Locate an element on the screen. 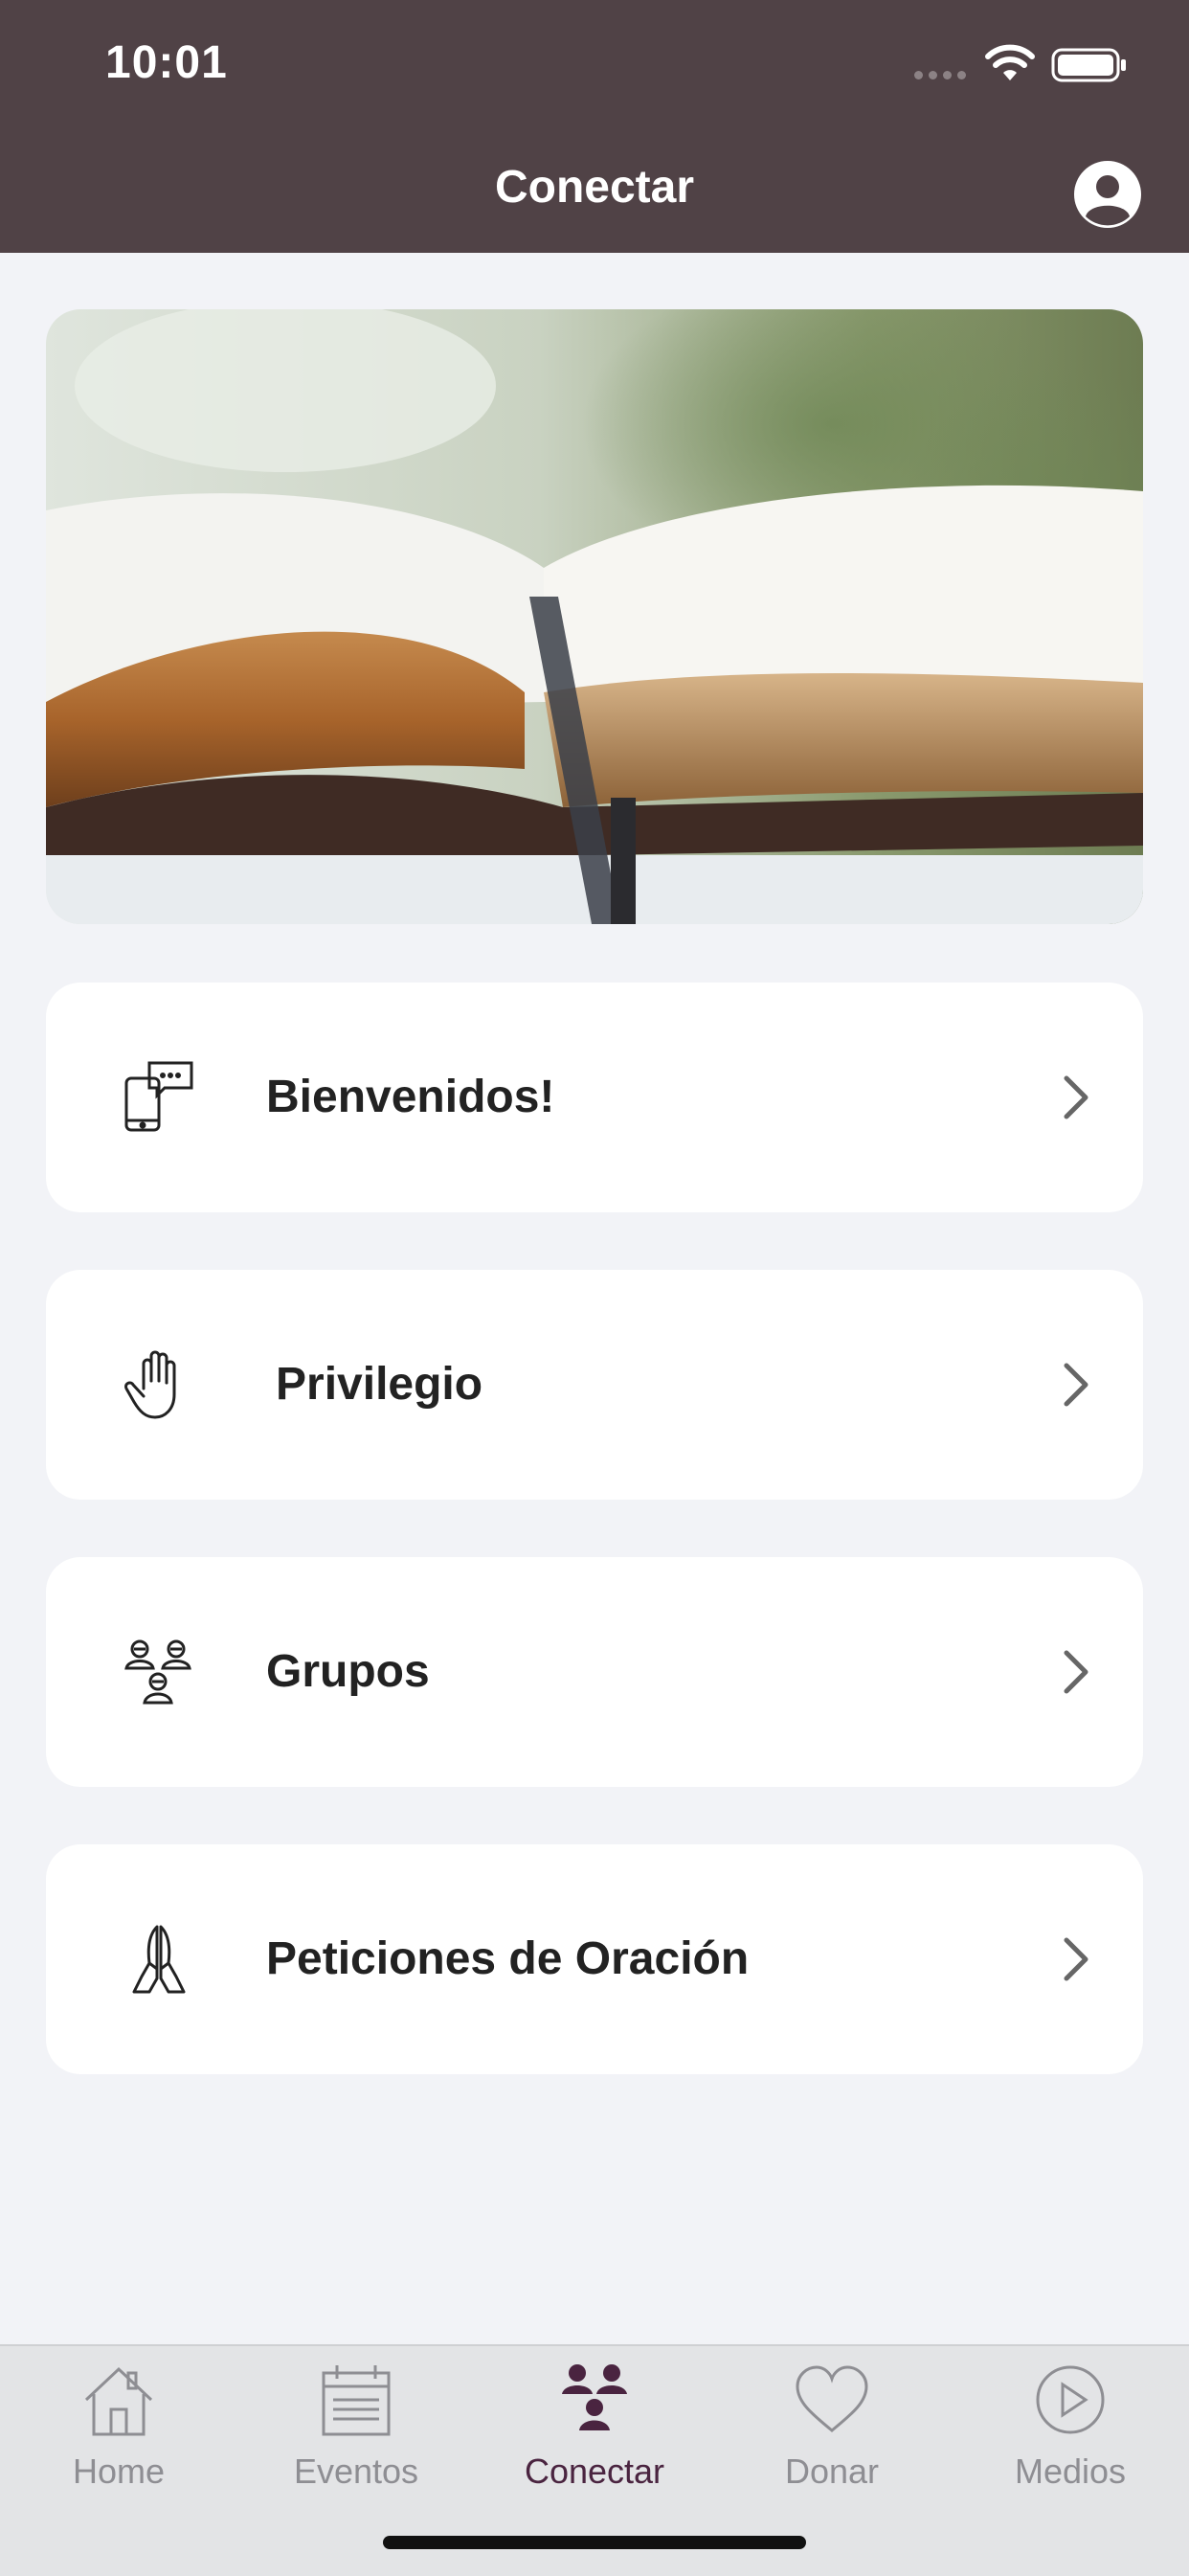 The width and height of the screenshot is (1189, 2576). menu-item-peticiones: Peticiones de Oración is located at coordinates (594, 1959).